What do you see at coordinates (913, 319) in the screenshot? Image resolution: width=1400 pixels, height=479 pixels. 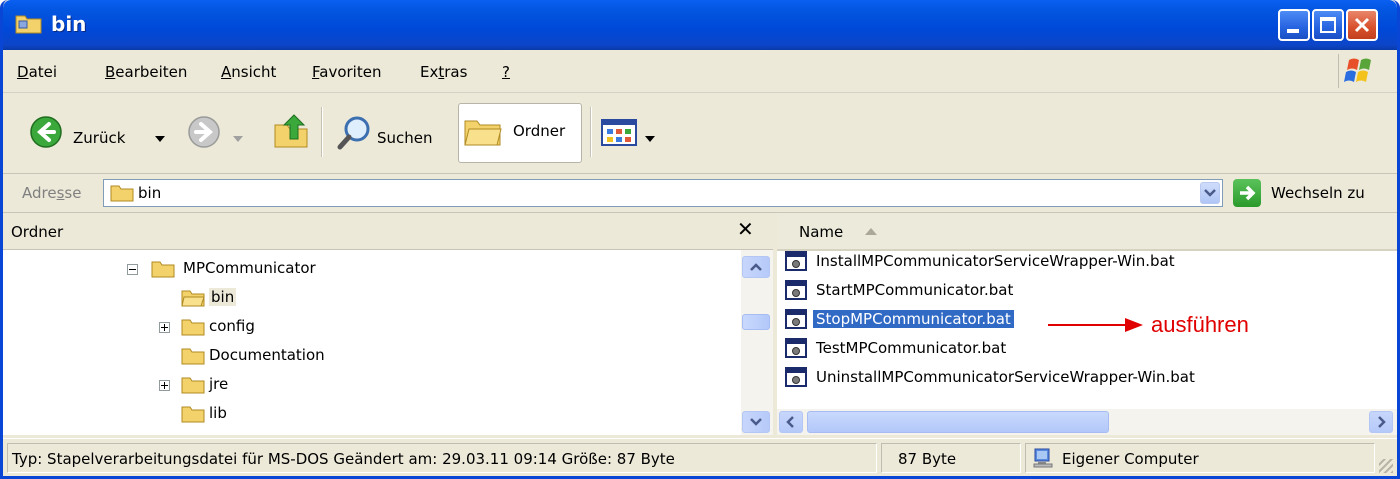 I see `file-name: StopMPCommunicator.bat` at bounding box center [913, 319].